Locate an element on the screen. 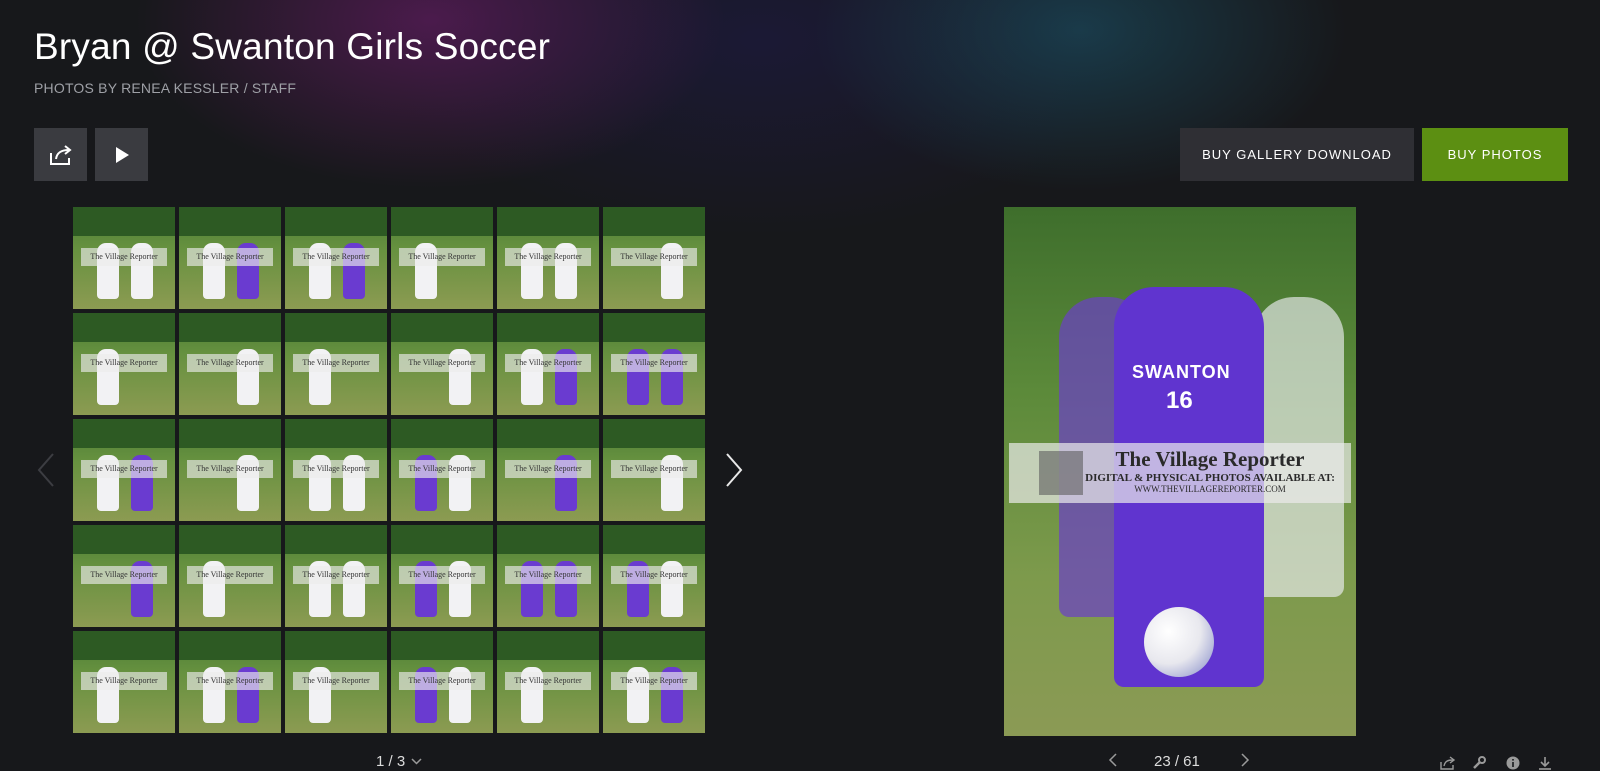 This screenshot has height=771, width=1600. photo-credit: PHOTOS BY RENEA KESSLER / STAFF is located at coordinates (165, 88).